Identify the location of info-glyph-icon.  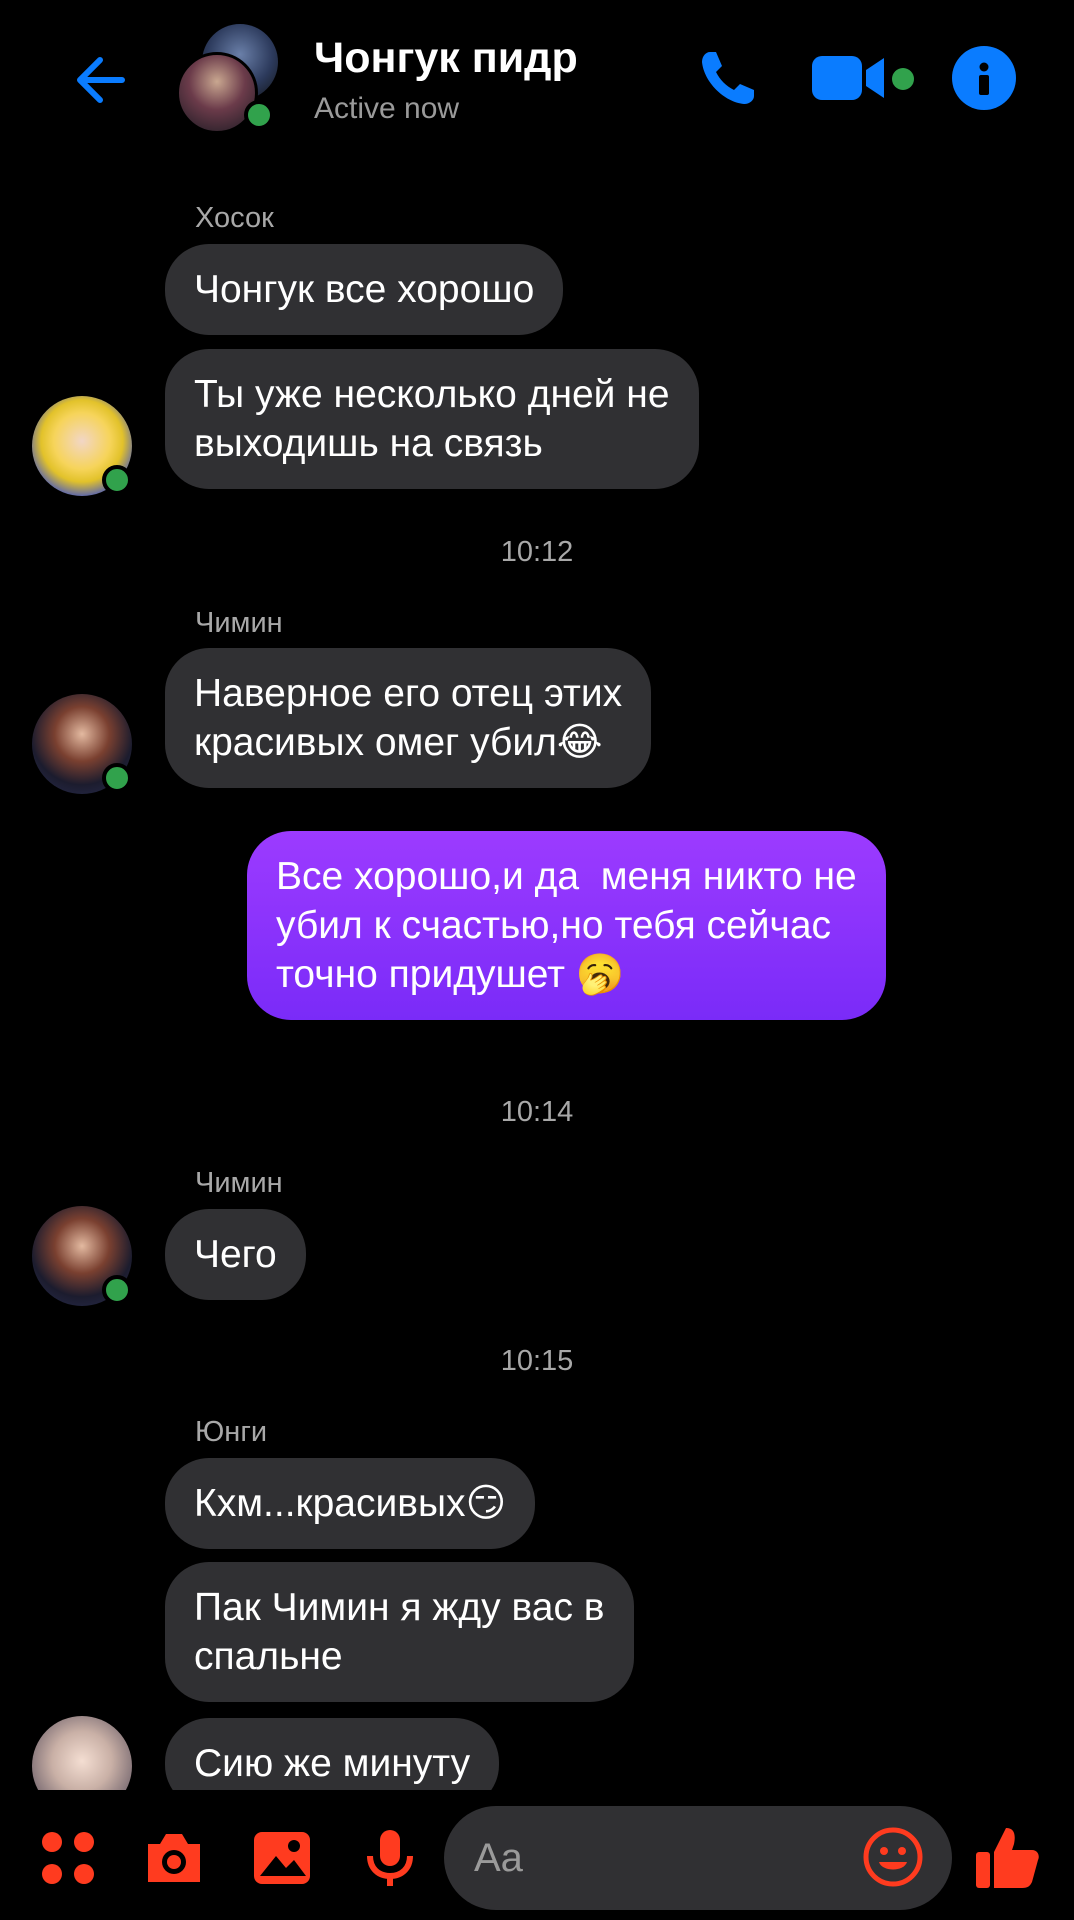
(984, 78).